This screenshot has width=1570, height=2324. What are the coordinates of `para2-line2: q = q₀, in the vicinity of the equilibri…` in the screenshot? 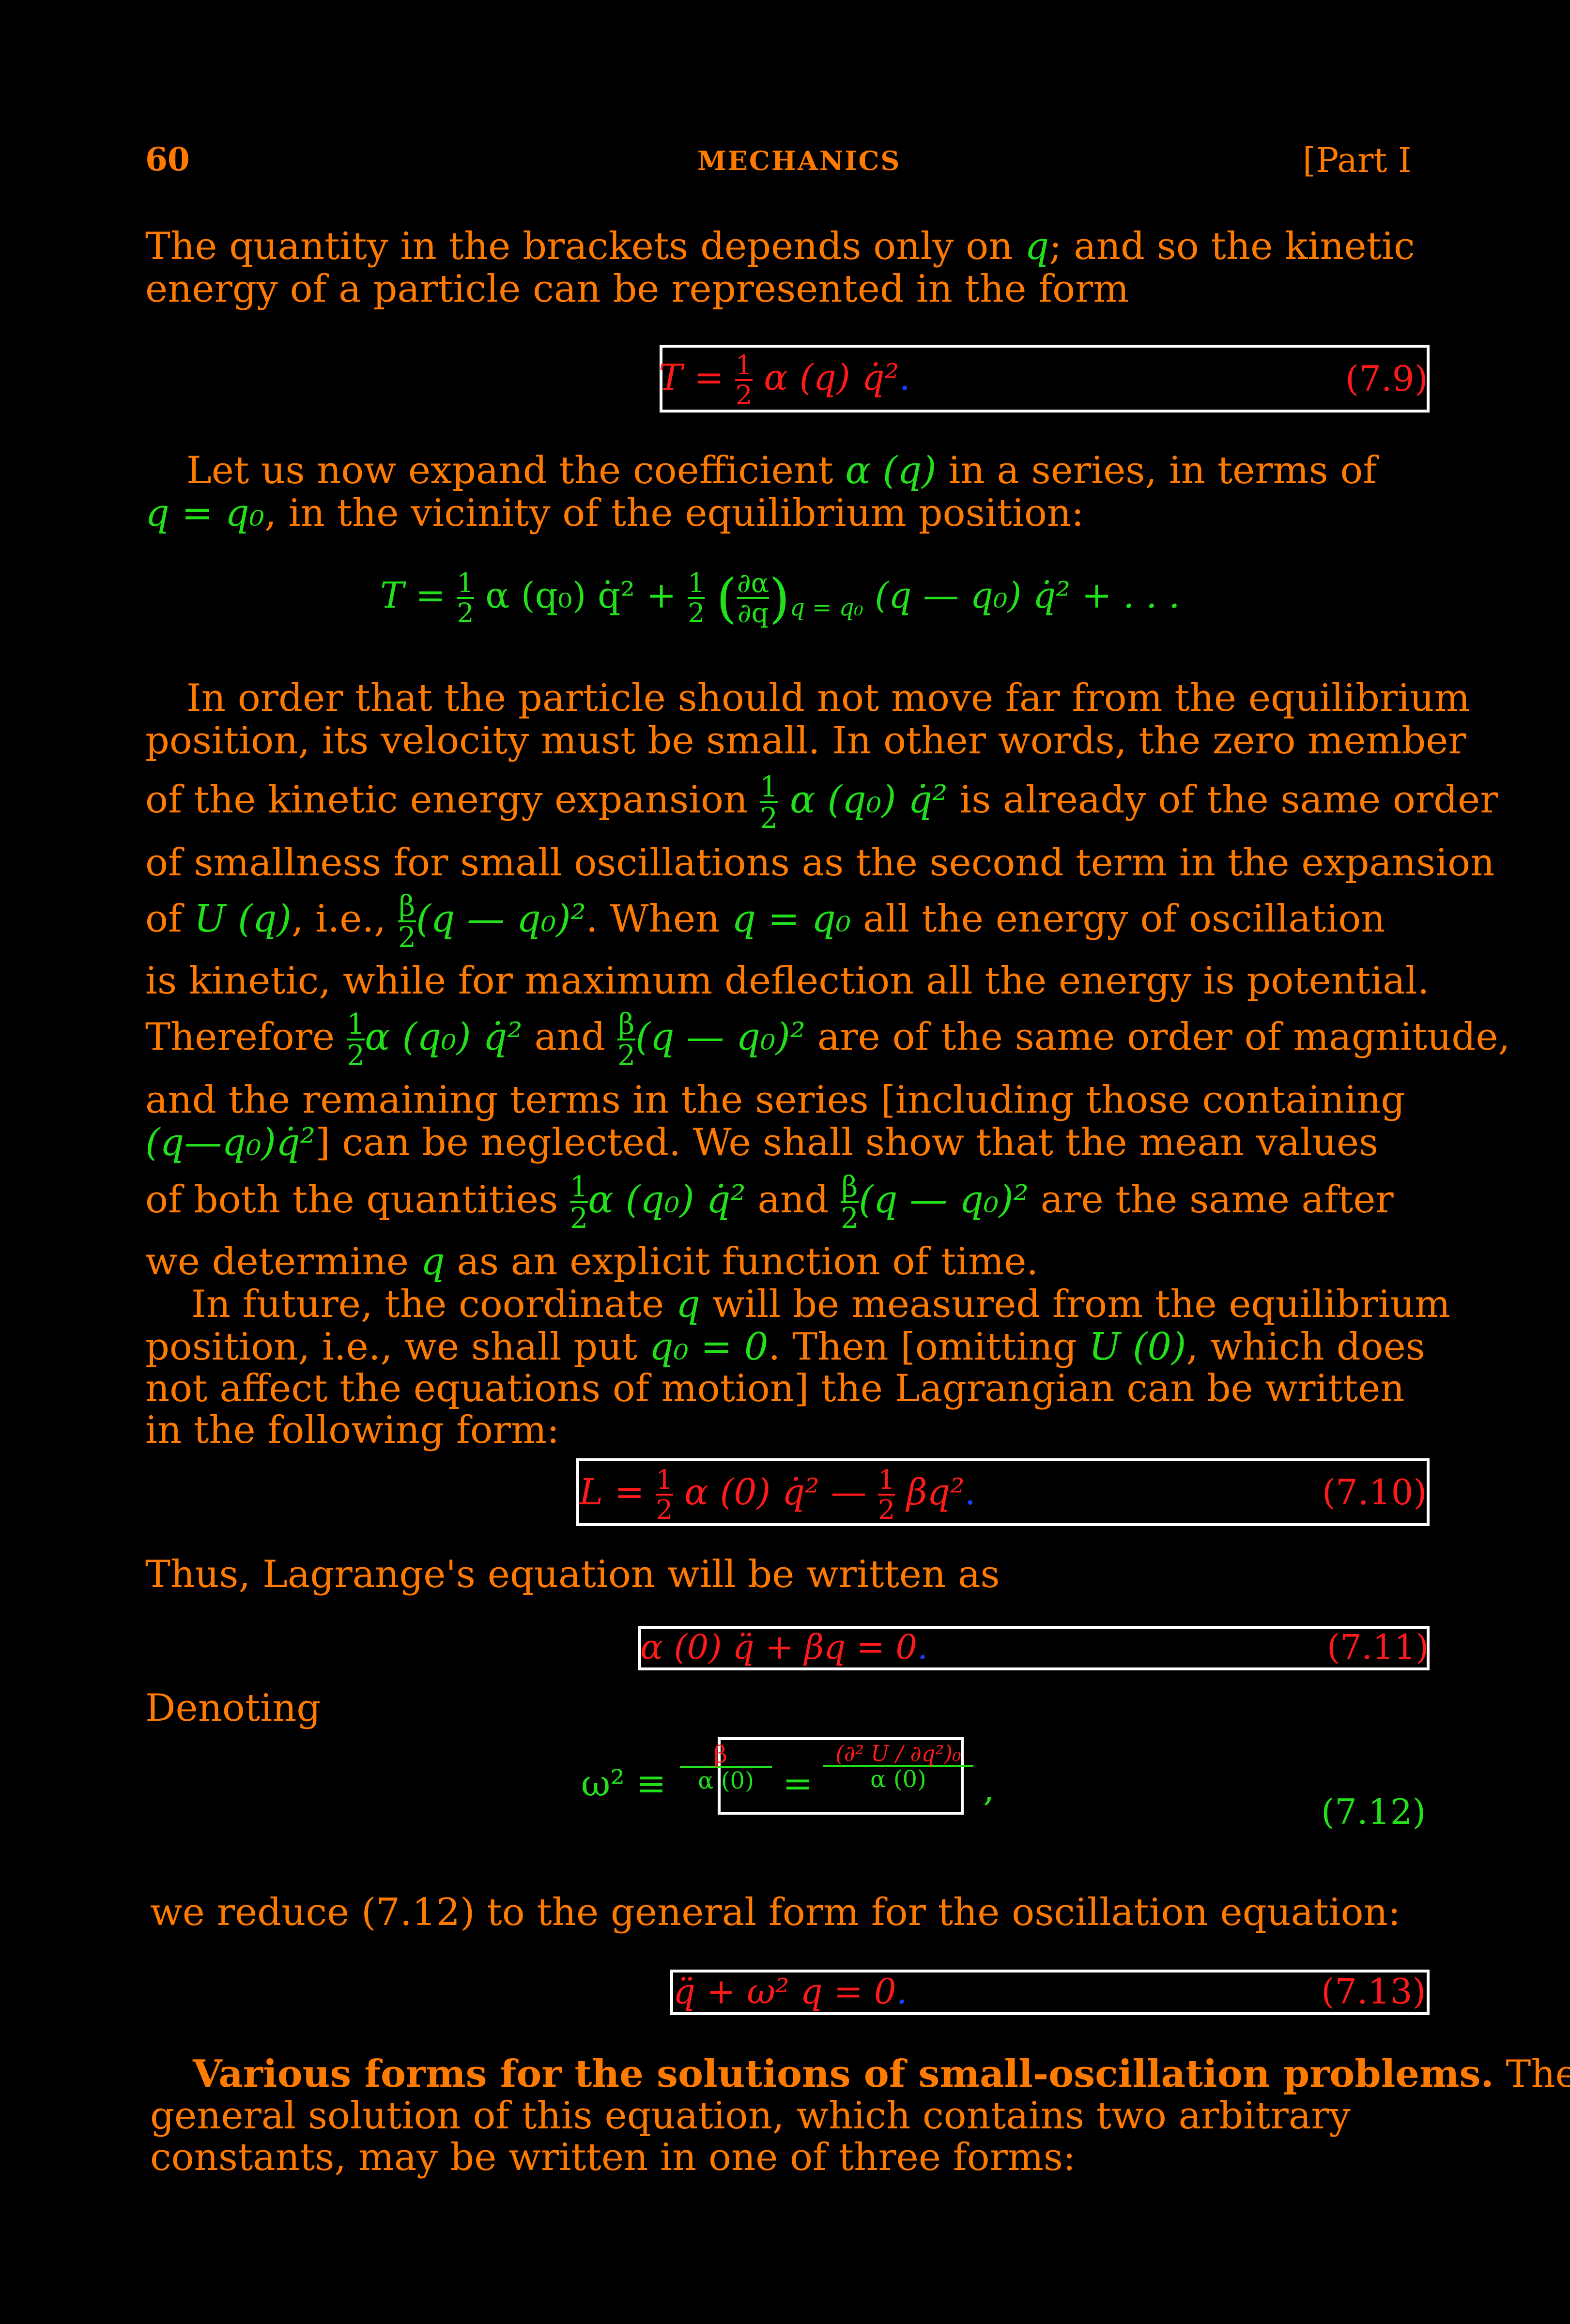 It's located at (614, 513).